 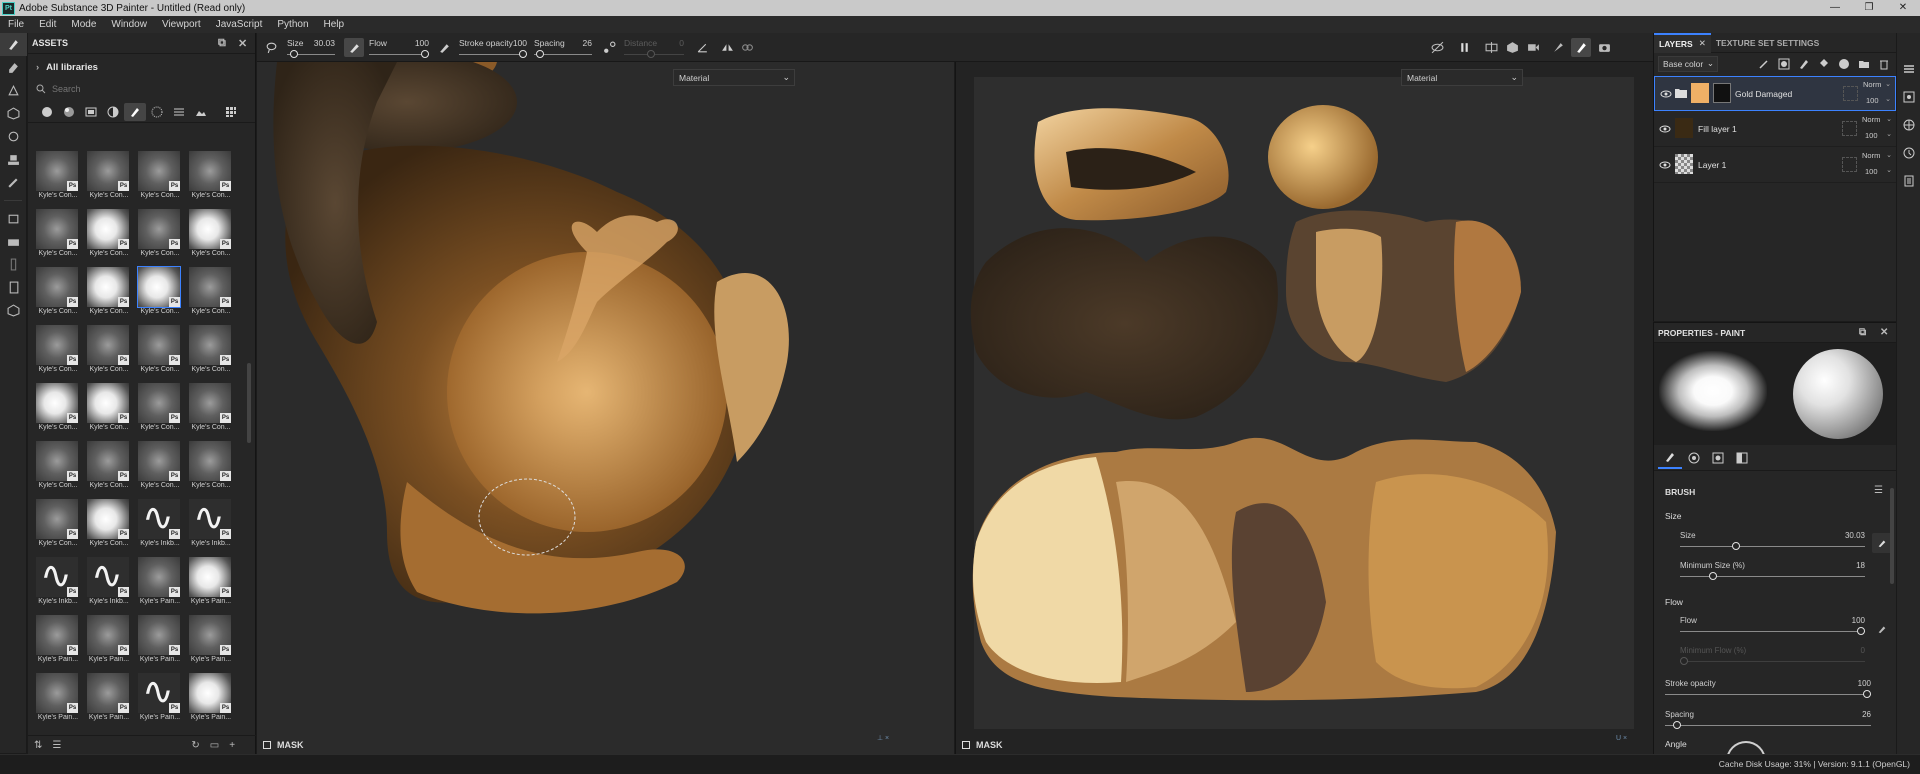 I want to click on filter-materials, so click(x=69, y=112).